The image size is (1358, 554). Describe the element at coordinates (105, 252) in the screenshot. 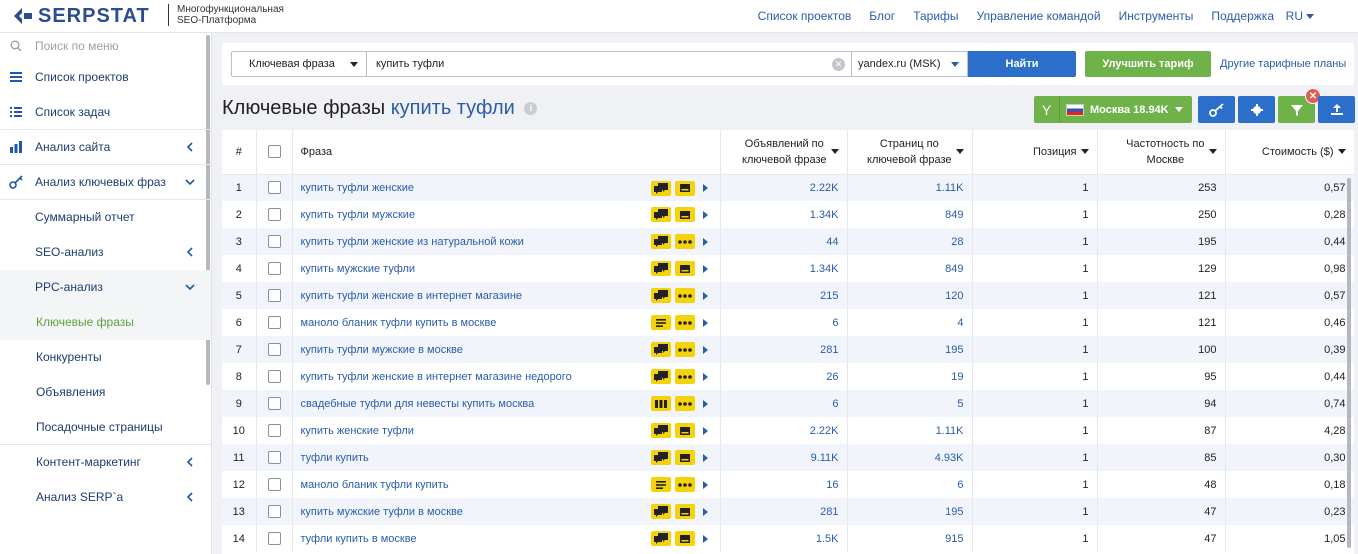

I see `sidebar-item-seo-analysis: SEO-анализ` at that location.